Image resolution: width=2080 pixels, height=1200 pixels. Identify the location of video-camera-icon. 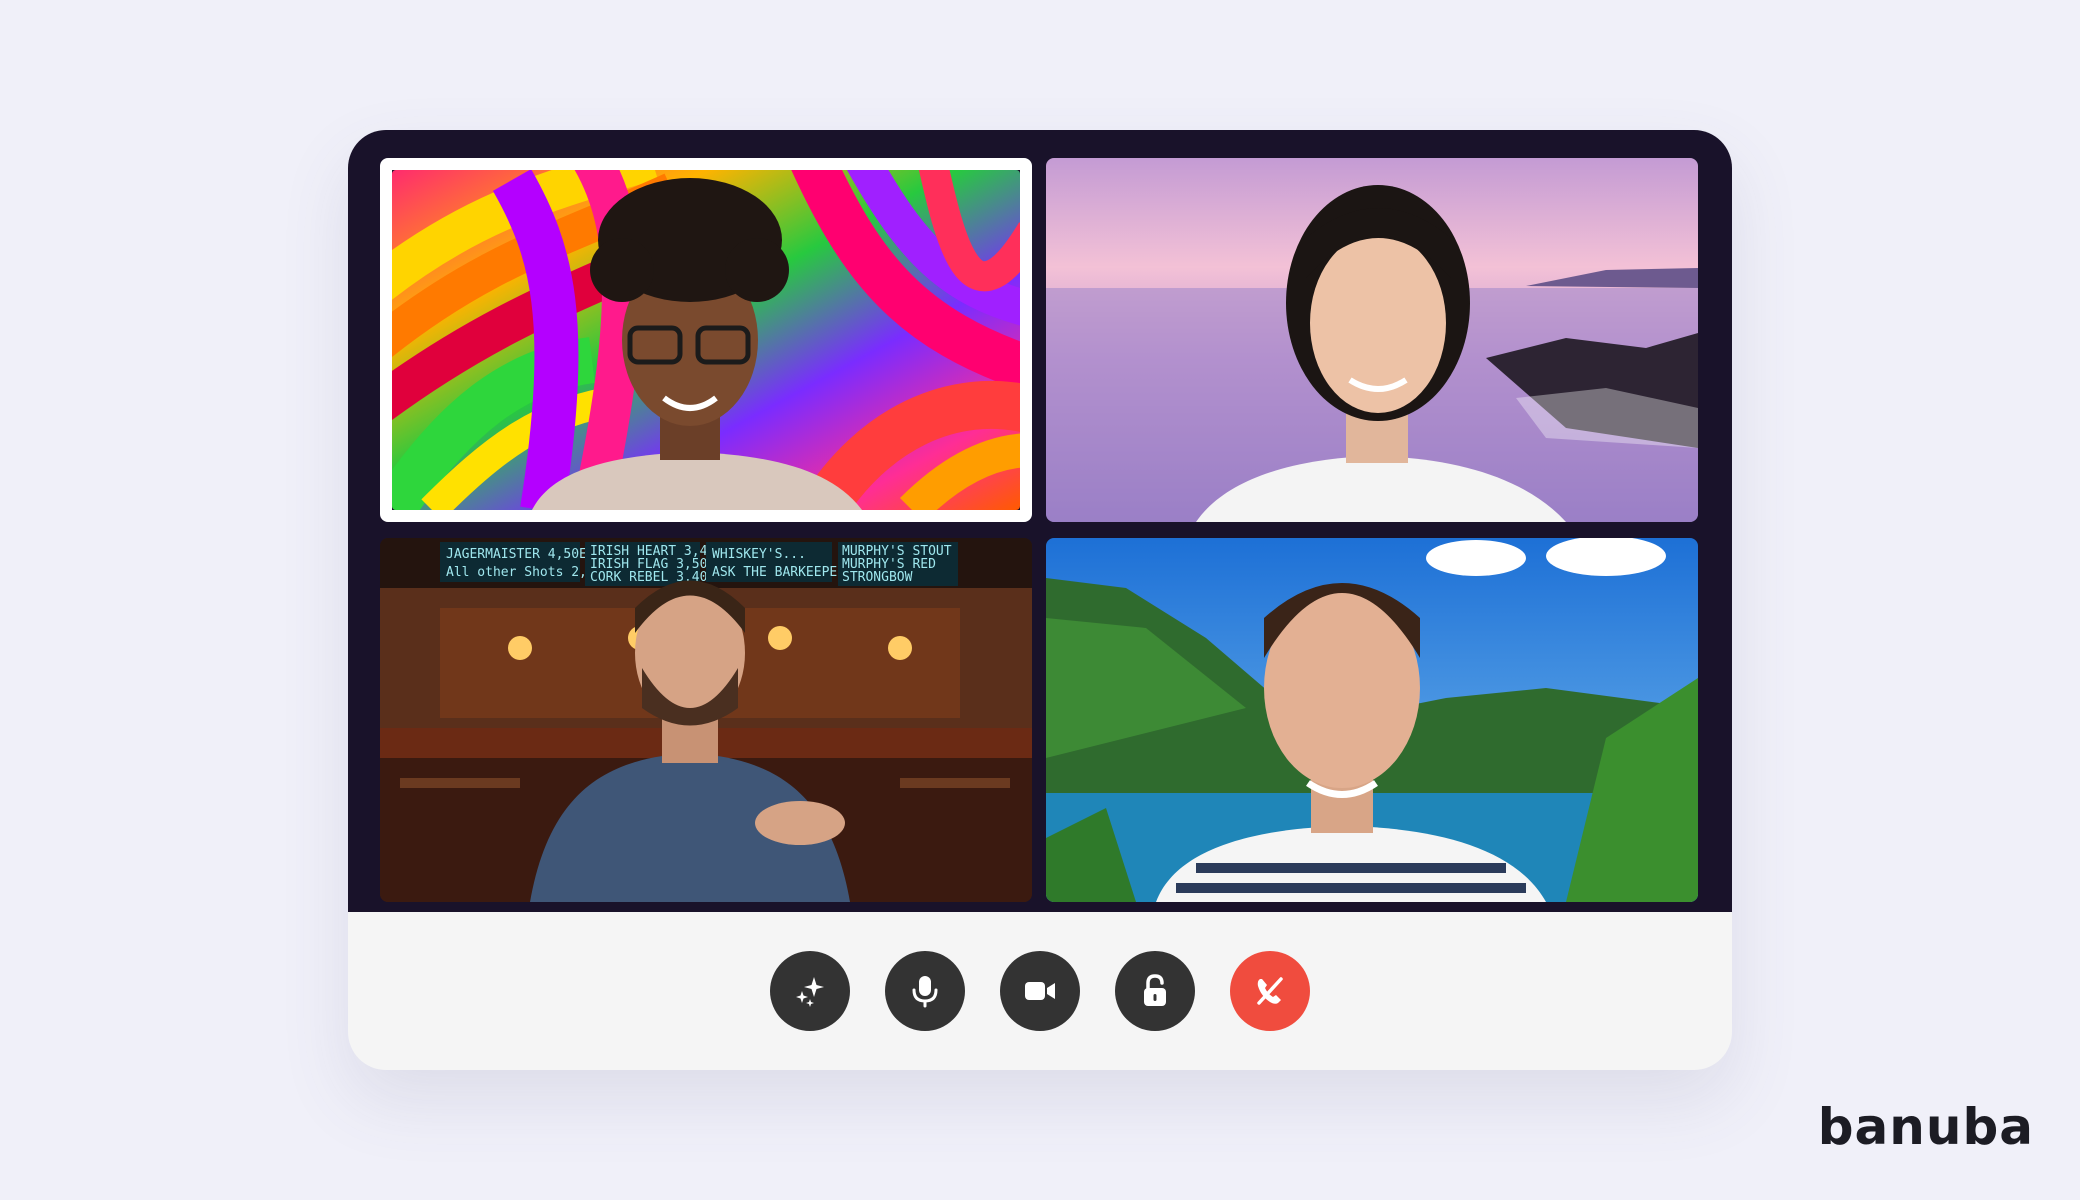
(1040, 991).